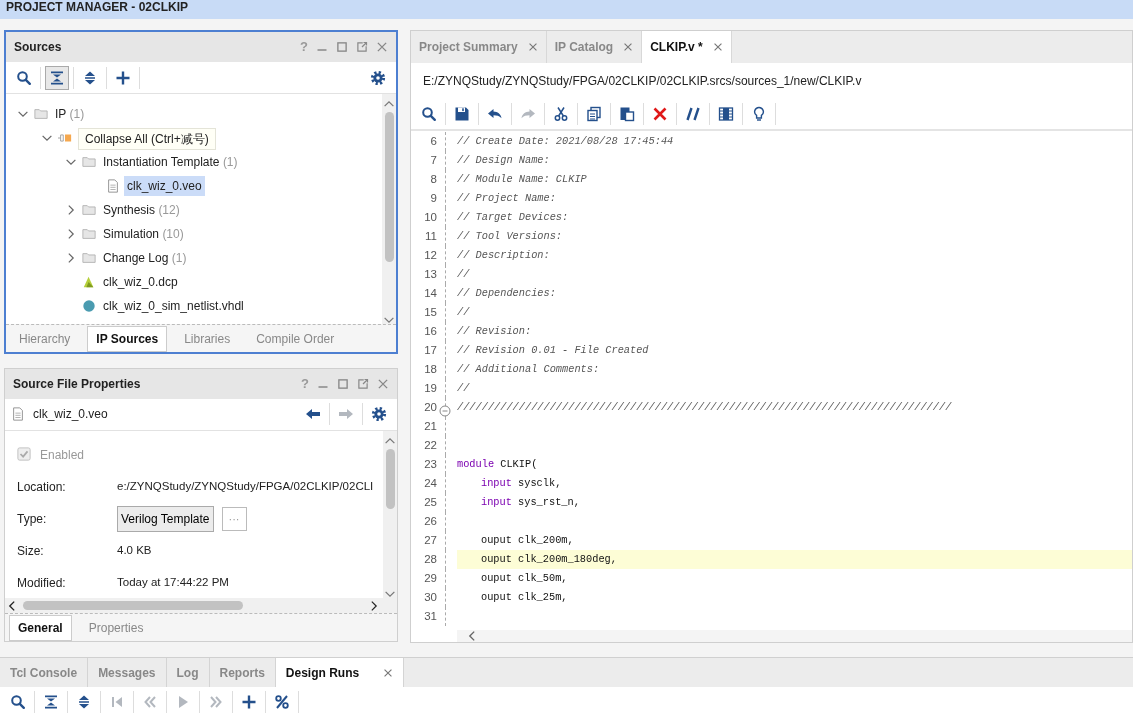 This screenshot has width=1133, height=717. I want to click on tree-item: Simulation (10), so click(143, 234).